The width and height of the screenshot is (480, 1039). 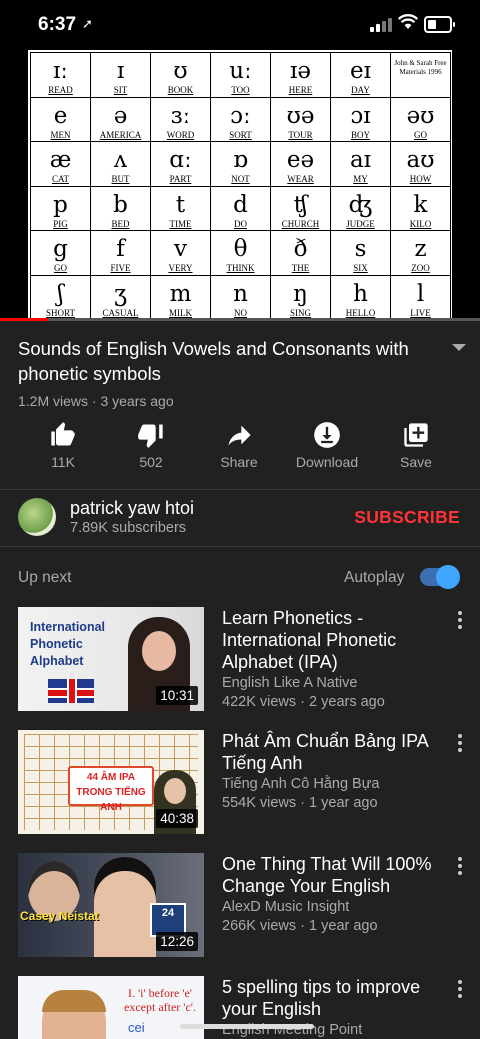 I want to click on ipa-symbol: əʊ, so click(x=420, y=115).